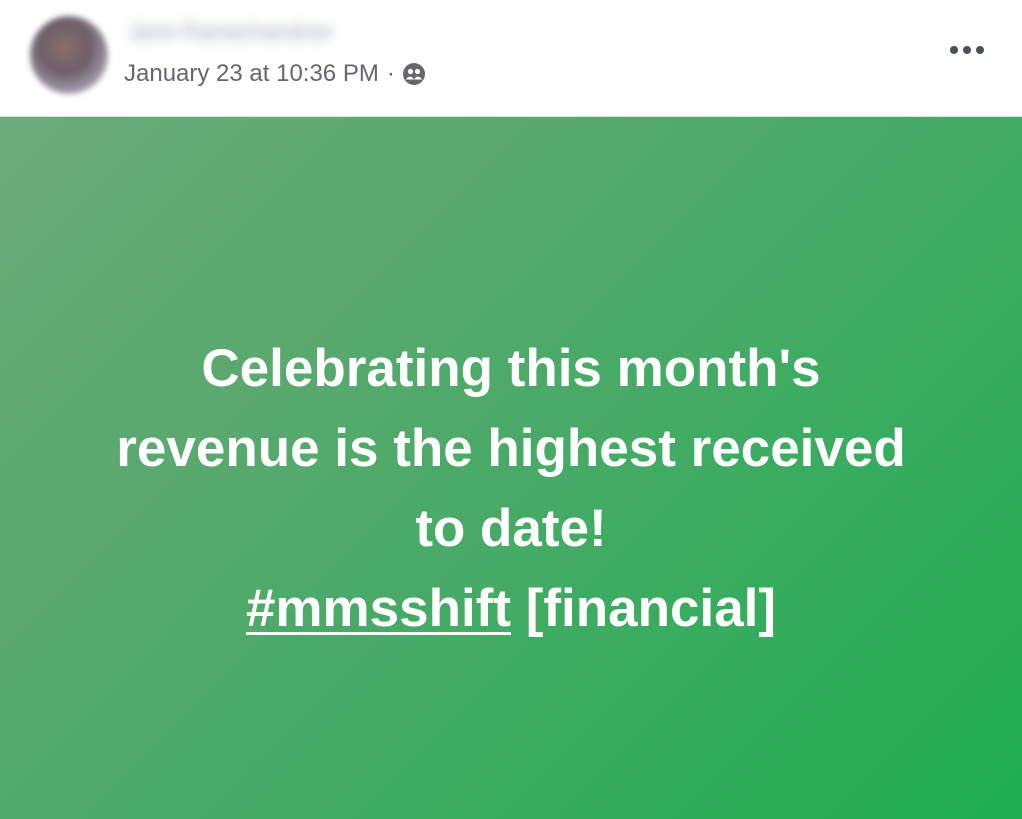  I want to click on more-options-icon, so click(967, 50).